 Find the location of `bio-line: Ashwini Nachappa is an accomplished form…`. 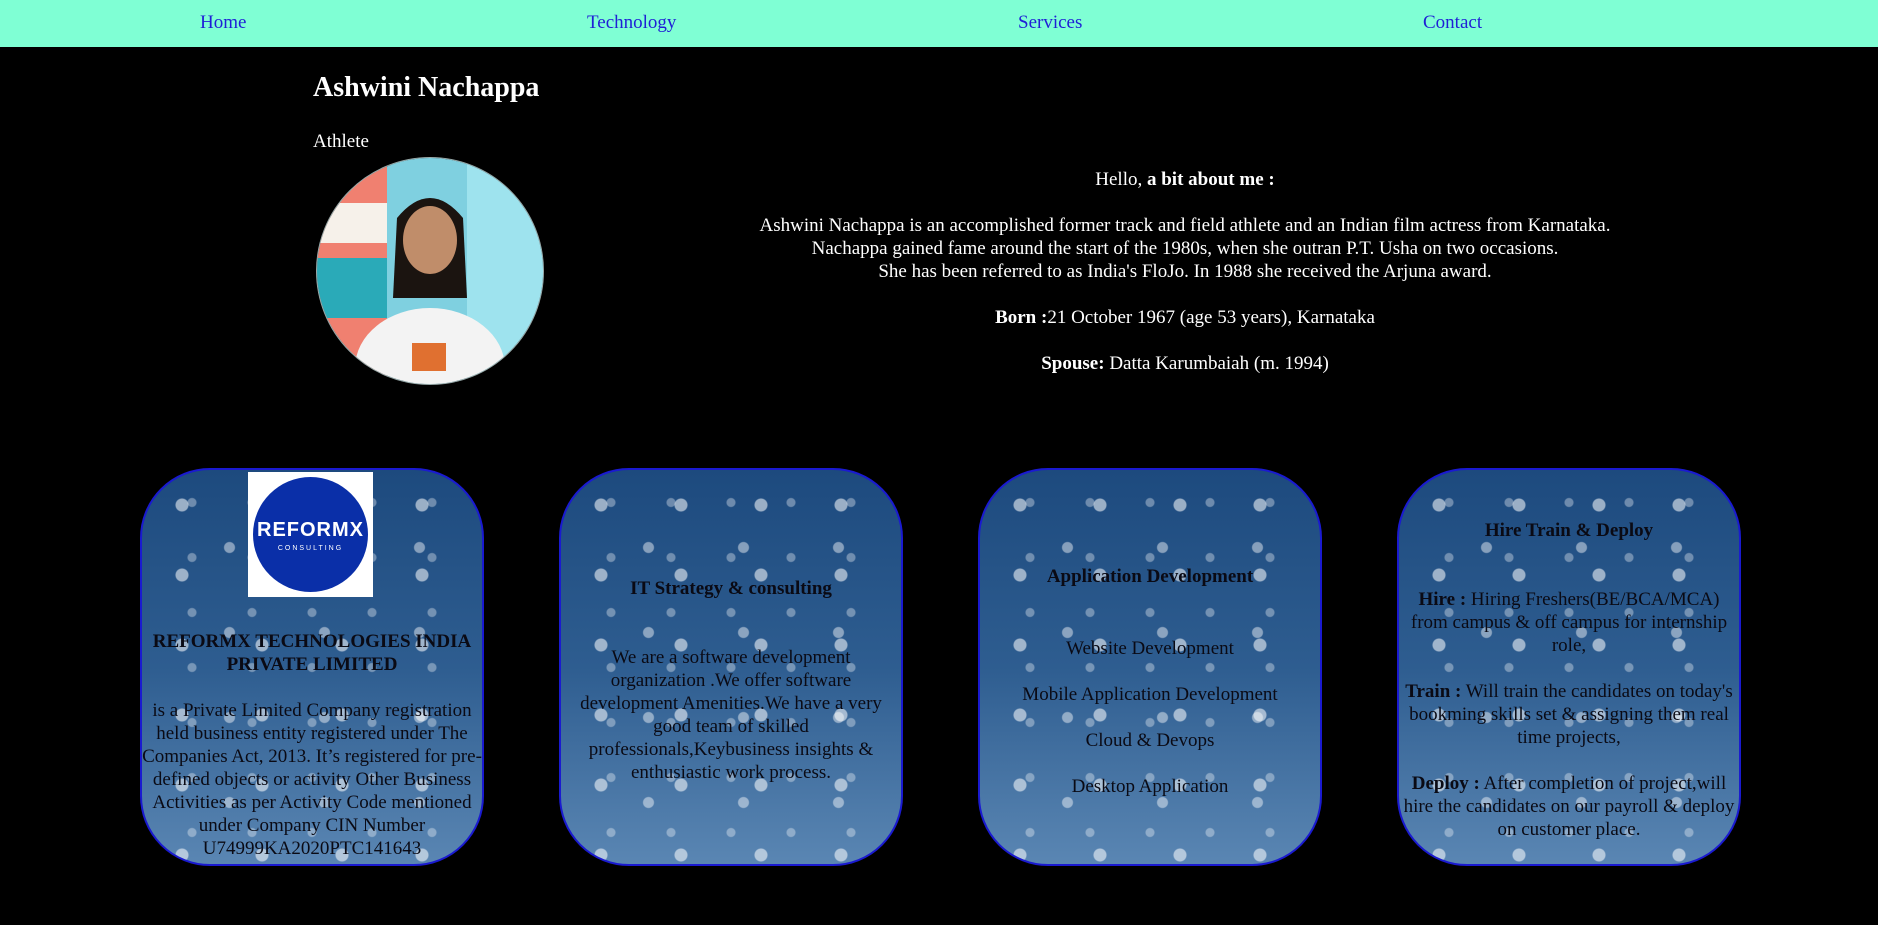

bio-line: Ashwini Nachappa is an accomplished form… is located at coordinates (1185, 225).